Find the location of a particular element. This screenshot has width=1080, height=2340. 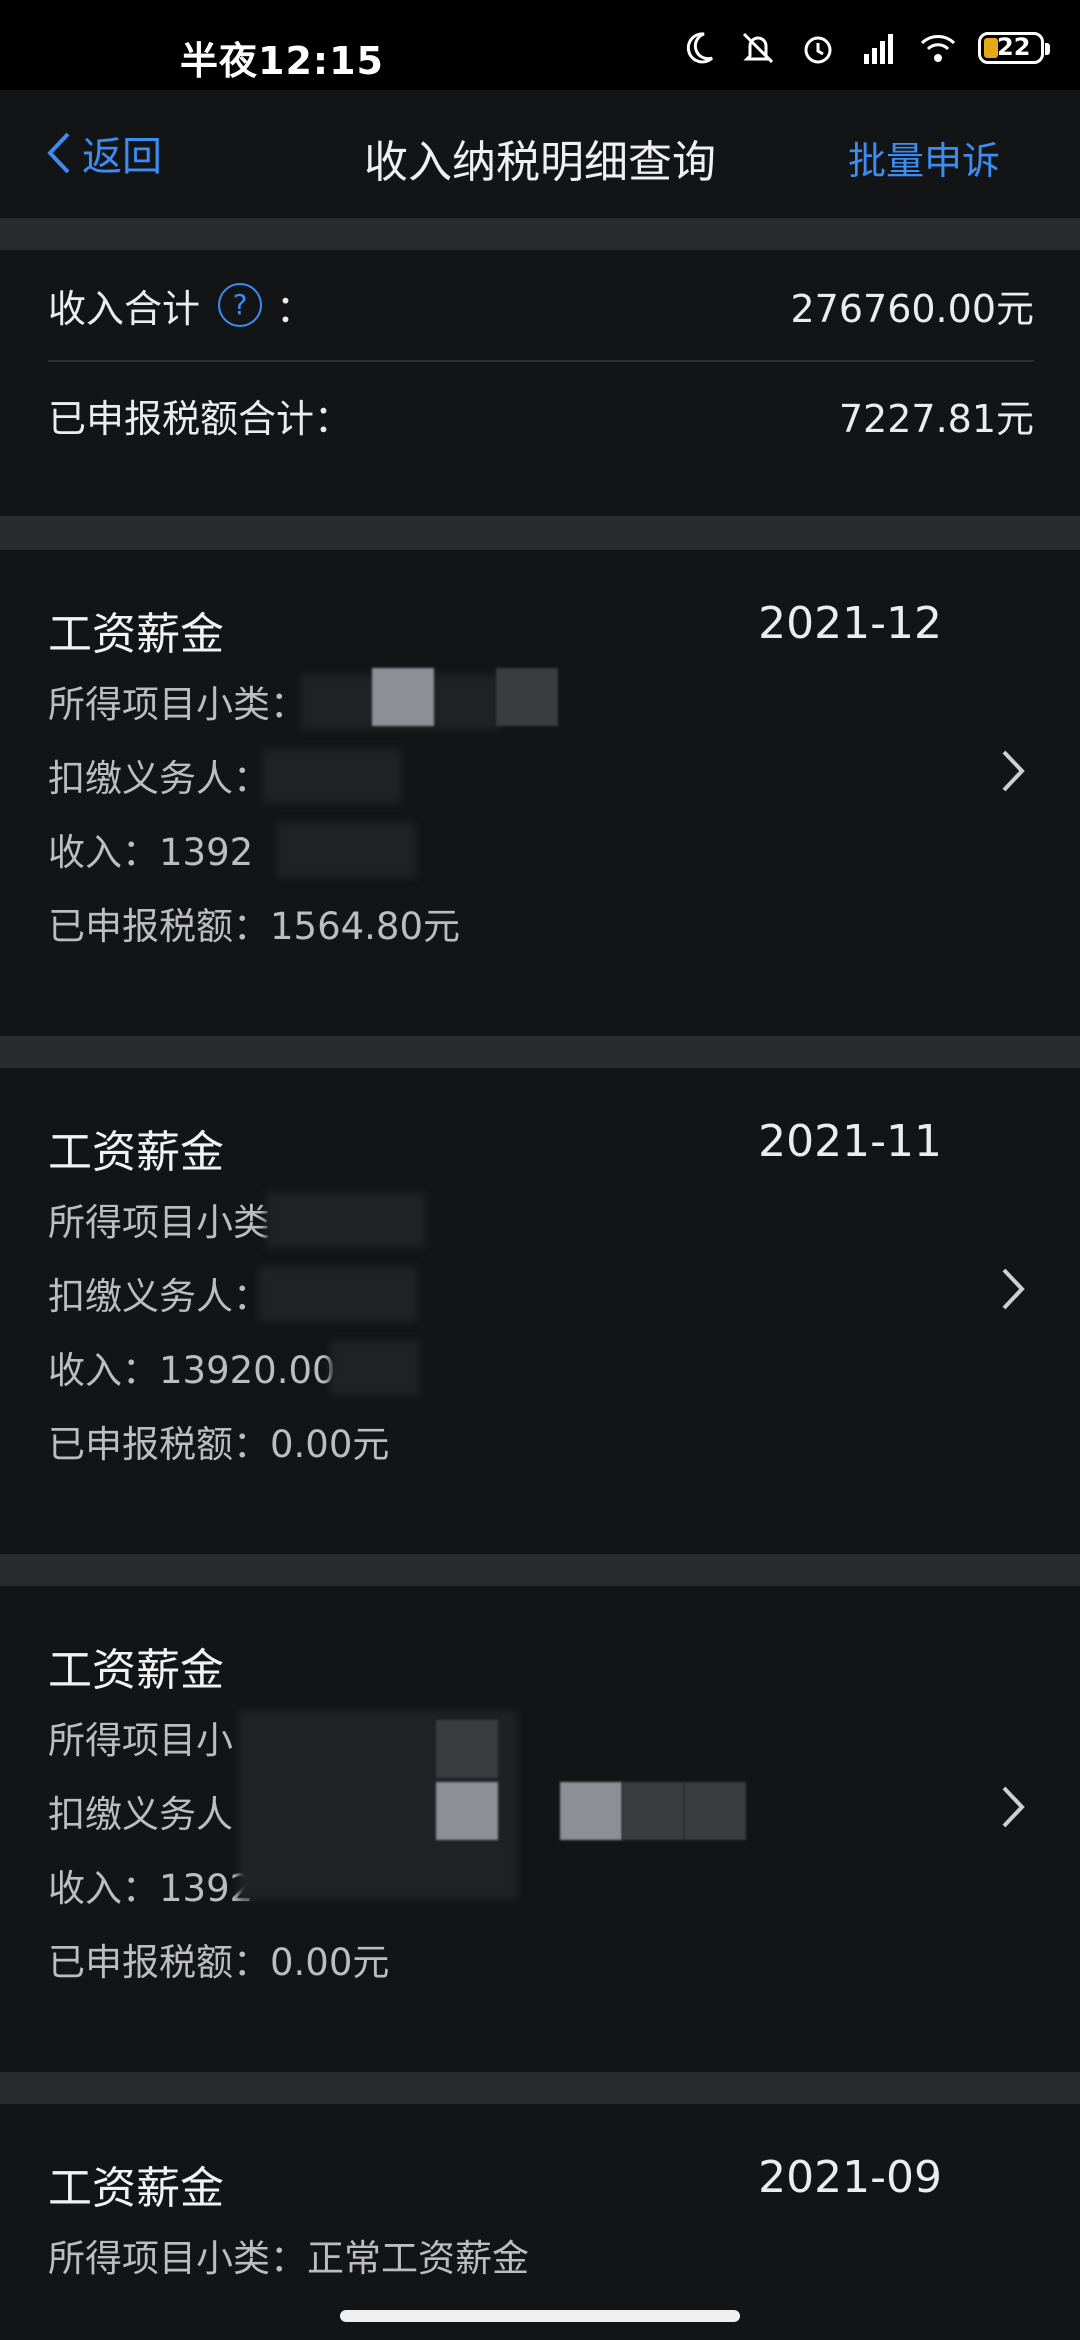

income-total-label: 收入合计 is located at coordinates (124, 308).